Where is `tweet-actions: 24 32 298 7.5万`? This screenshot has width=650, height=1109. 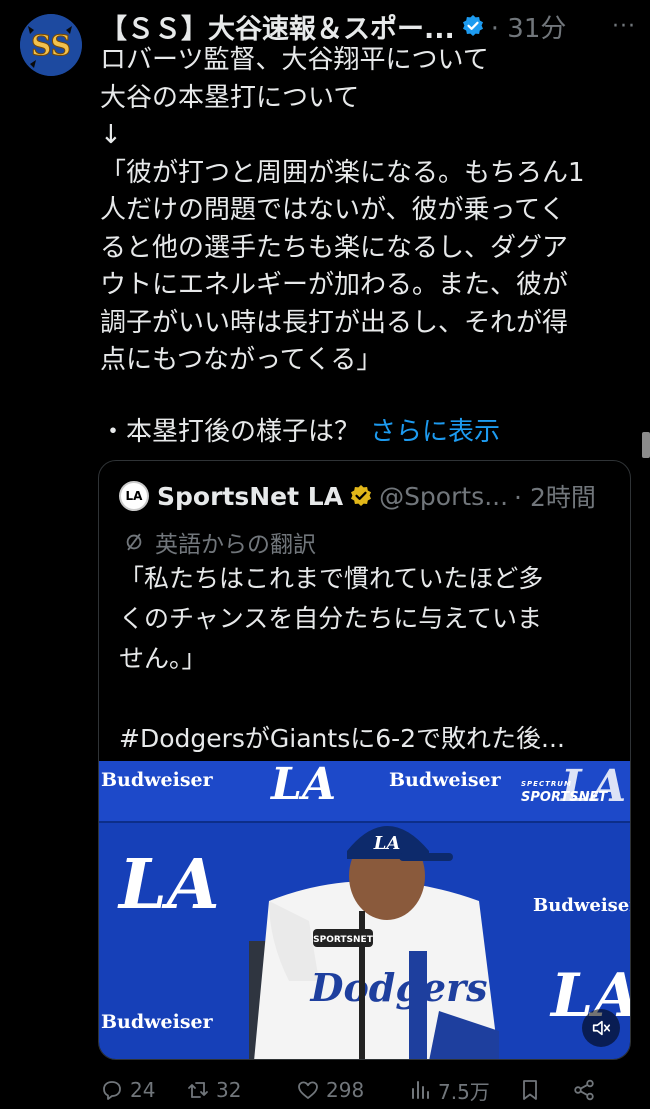 tweet-actions: 24 32 298 7.5万 is located at coordinates (362, 1089).